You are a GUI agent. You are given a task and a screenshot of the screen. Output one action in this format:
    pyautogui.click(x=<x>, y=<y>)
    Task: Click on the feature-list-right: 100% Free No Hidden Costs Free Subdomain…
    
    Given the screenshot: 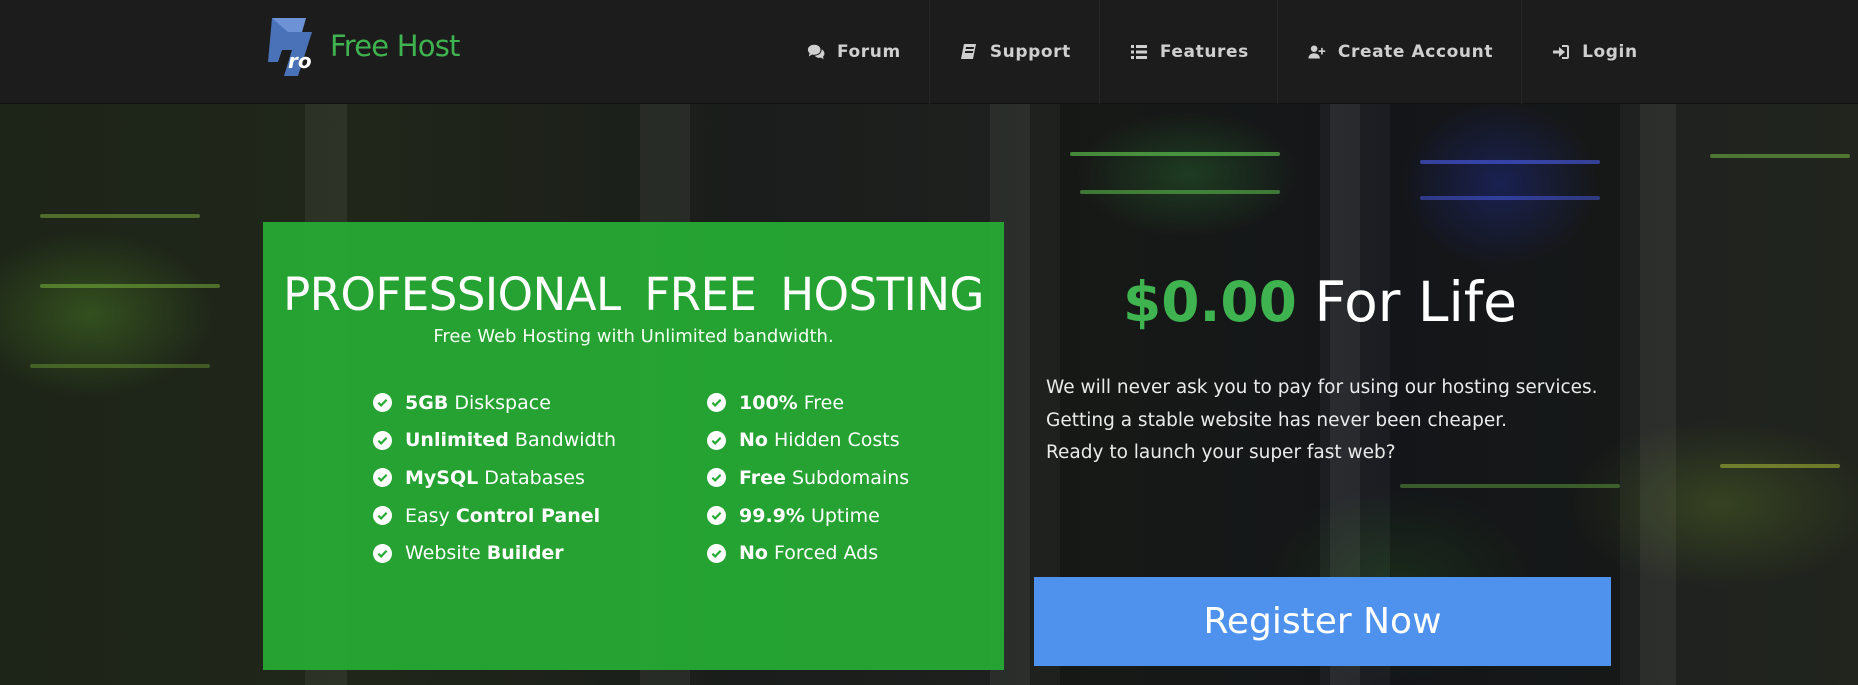 What is the action you would take?
    pyautogui.click(x=808, y=478)
    